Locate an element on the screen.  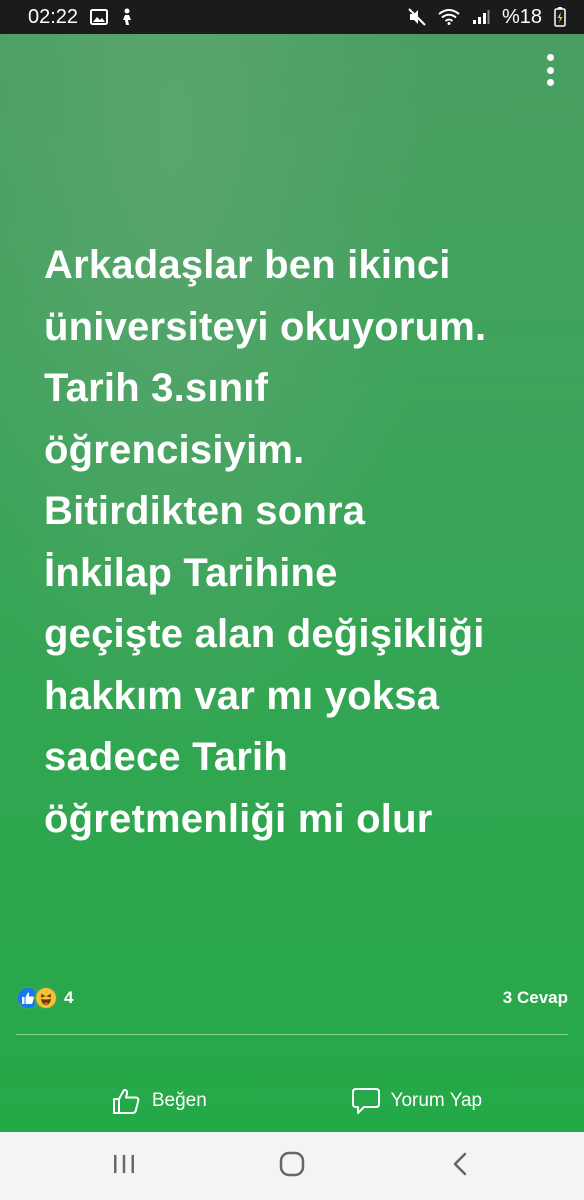
comment-button: Yorum Yap is located at coordinates (417, 1101).